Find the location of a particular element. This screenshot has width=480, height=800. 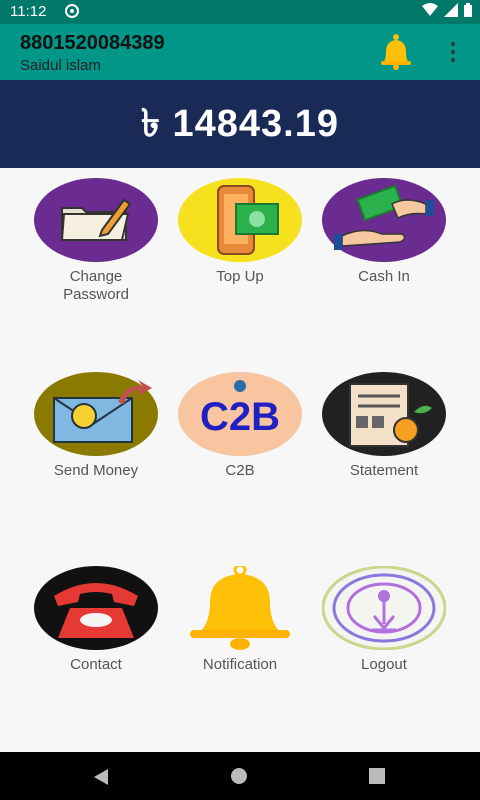

menu-label: Change Password is located at coordinates (96, 285).